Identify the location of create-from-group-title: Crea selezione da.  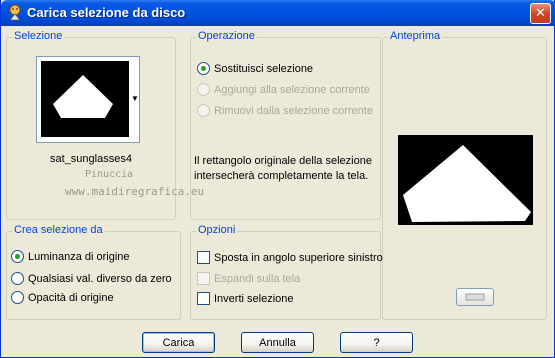
(58, 230).